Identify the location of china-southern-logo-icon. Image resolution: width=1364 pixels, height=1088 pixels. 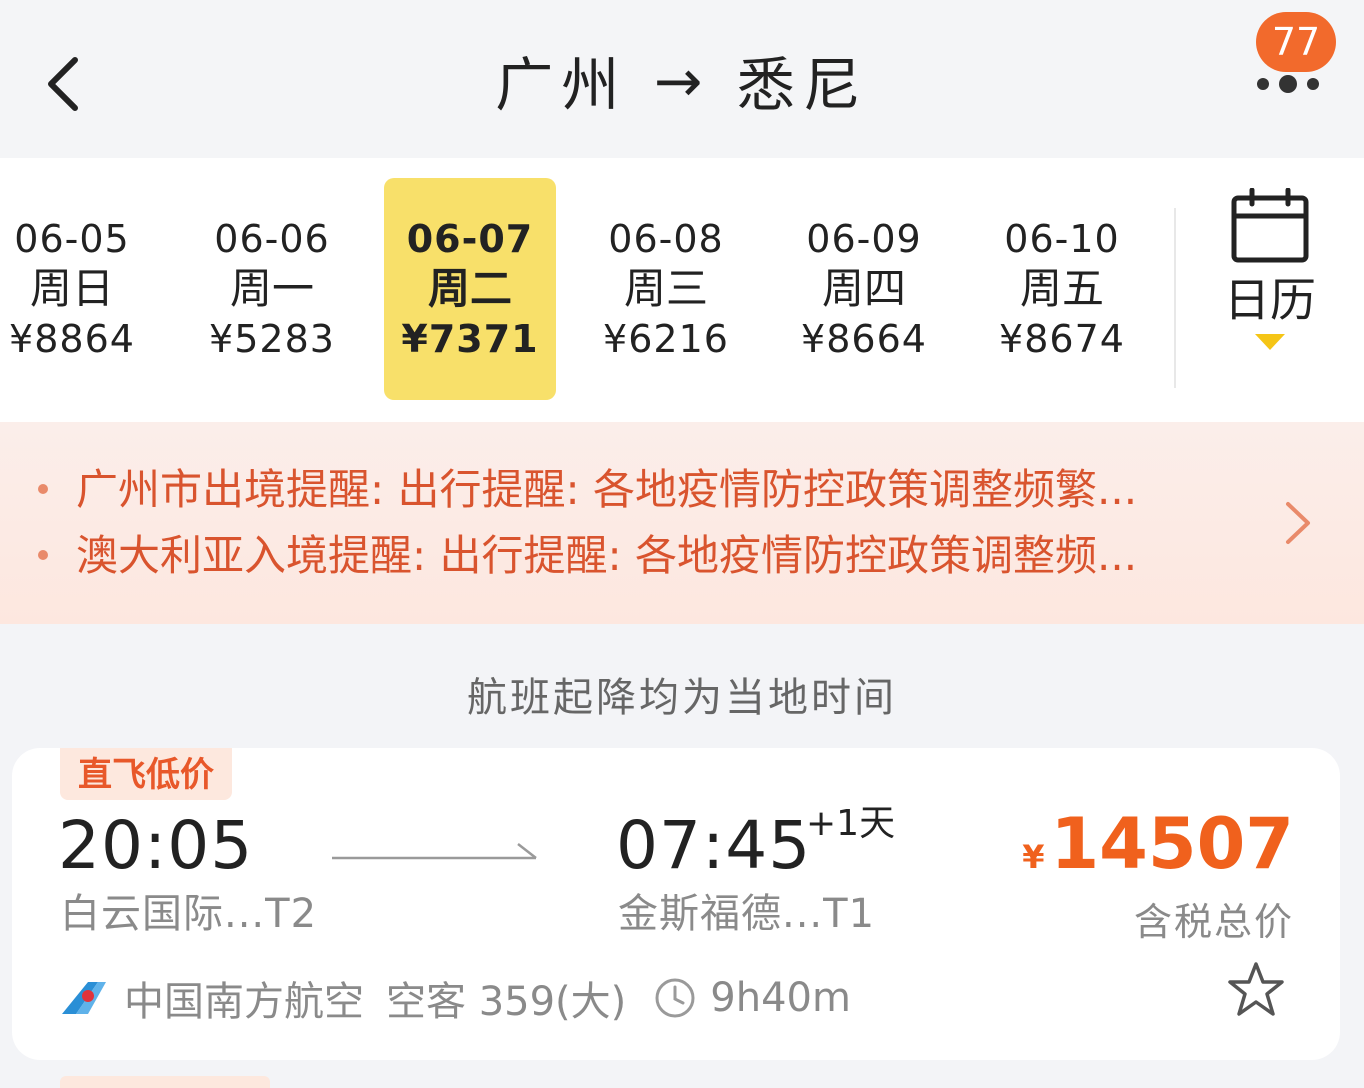
(84, 998).